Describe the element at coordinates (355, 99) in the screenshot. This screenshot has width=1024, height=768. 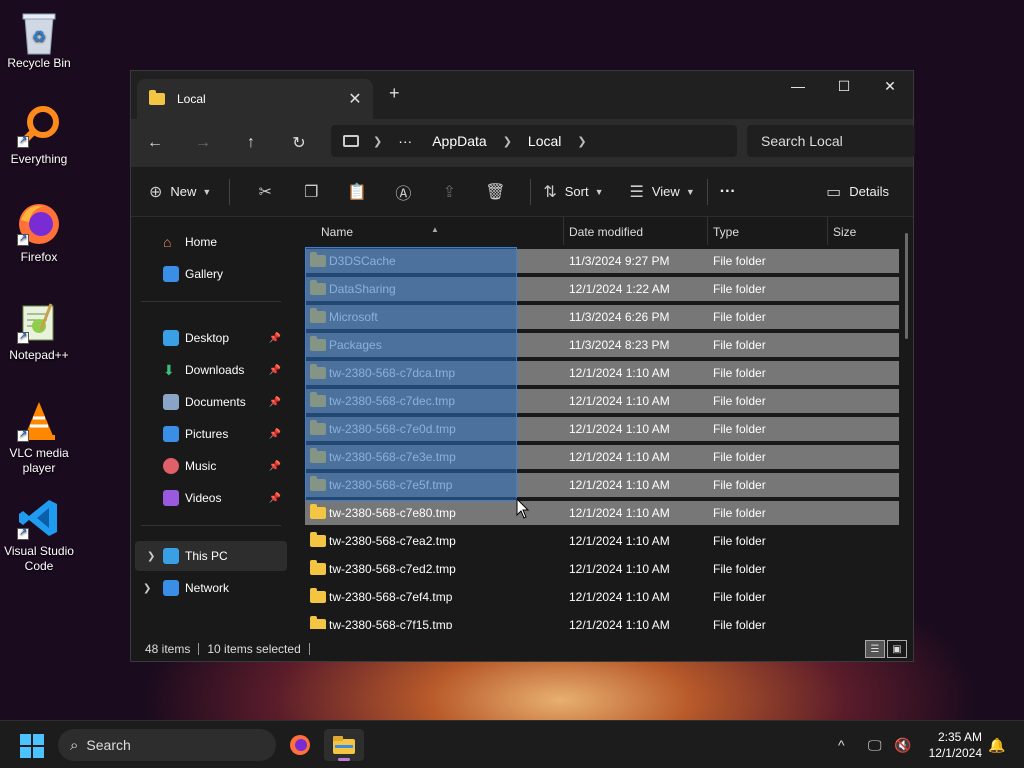
I see `close-tab-button: ✕` at that location.